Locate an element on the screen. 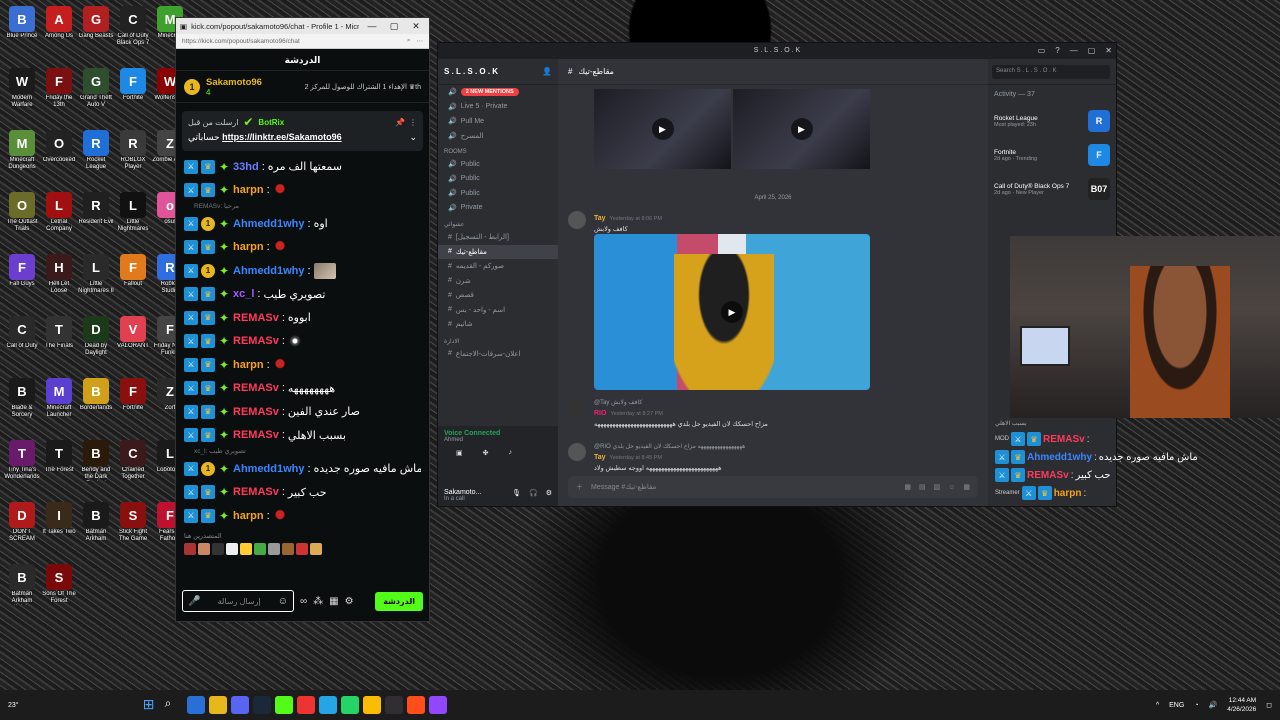 This screenshot has height=720, width=1280. message-author: RIO is located at coordinates (600, 413).